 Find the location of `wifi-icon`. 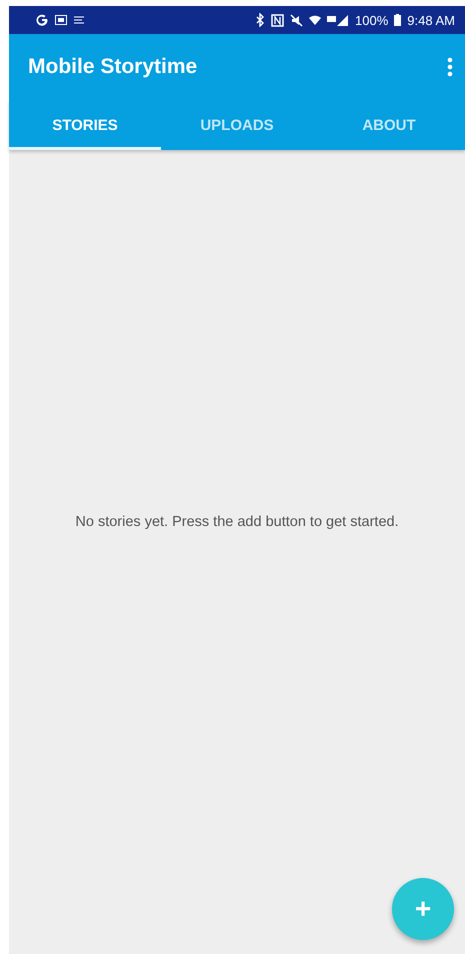

wifi-icon is located at coordinates (315, 20).